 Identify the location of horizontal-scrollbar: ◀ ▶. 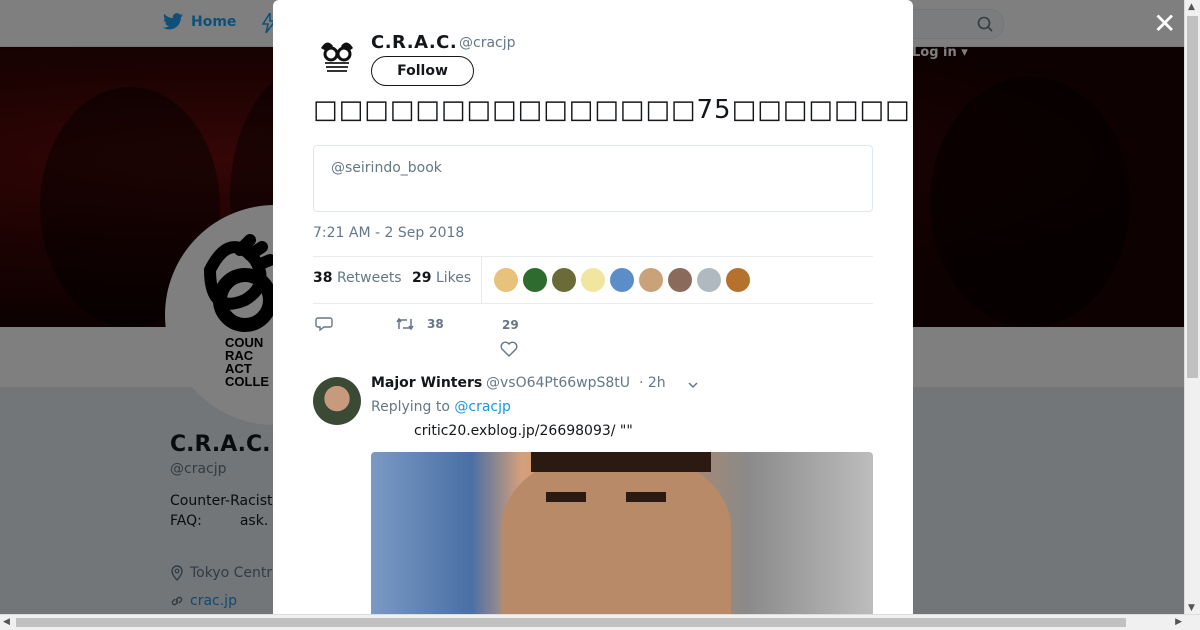
(600, 622).